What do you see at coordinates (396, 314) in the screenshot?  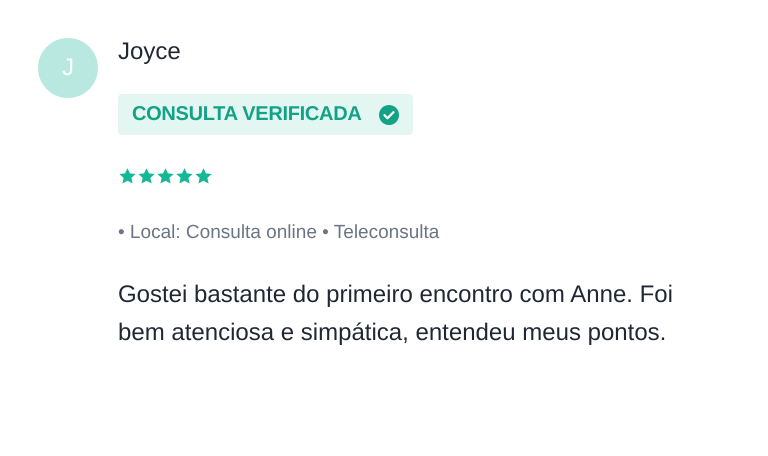 I see `review-text: Gostei bastante do primeiro encontro com Anne. Foi bem atenciosa e simpática, entendeu meus pontos.` at bounding box center [396, 314].